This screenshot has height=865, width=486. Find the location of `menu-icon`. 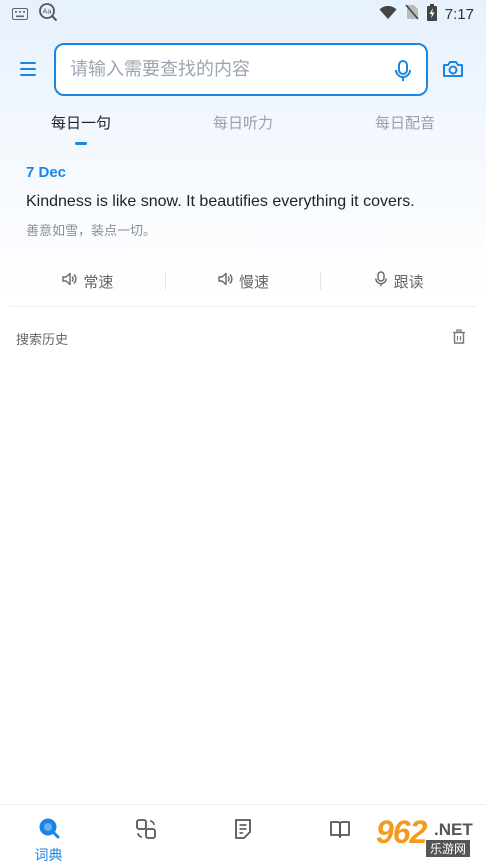

menu-icon is located at coordinates (28, 69).